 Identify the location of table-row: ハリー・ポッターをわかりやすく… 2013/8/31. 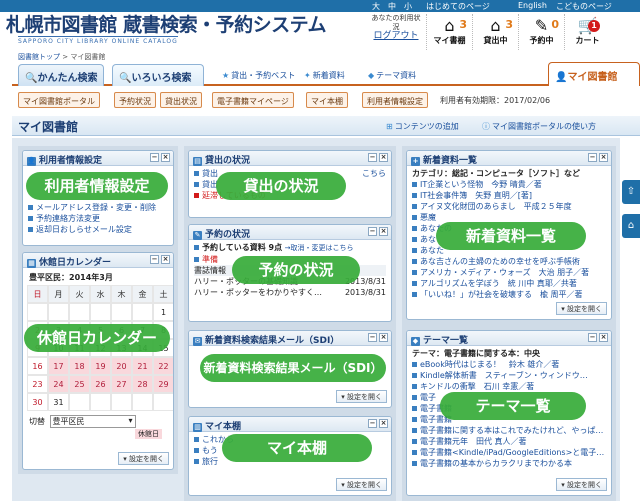
(290, 292).